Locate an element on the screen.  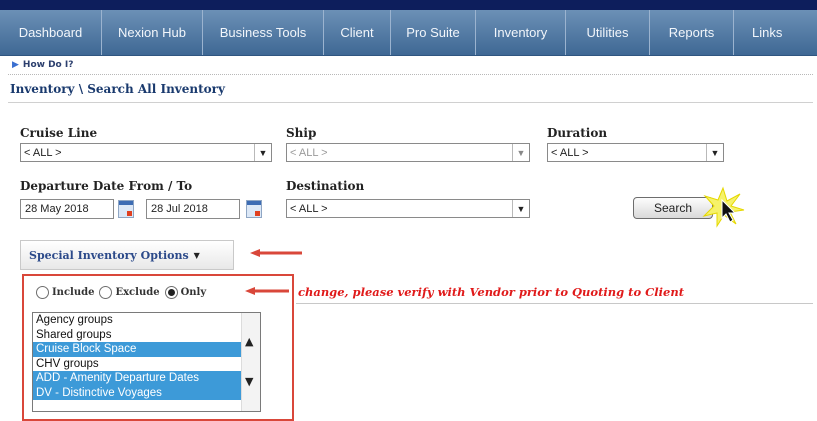
how-do-i-link: ▶ How Do I? is located at coordinates (42, 65).